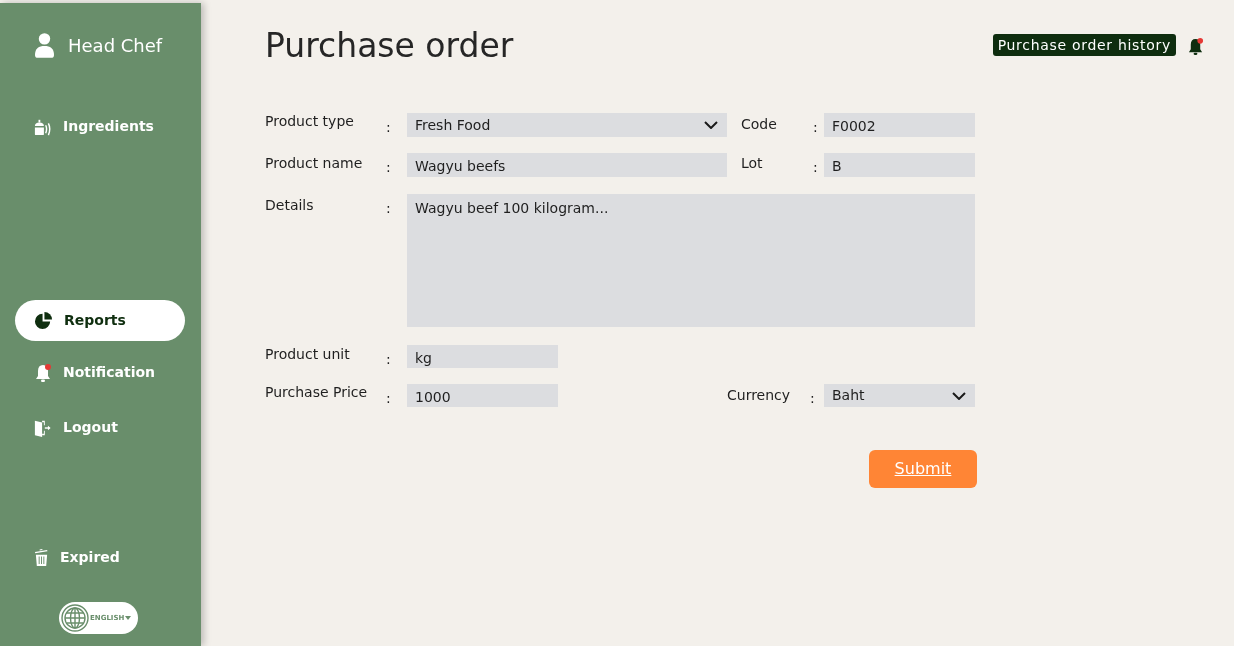  Describe the element at coordinates (115, 45) in the screenshot. I see `user-name: Head Chef` at that location.